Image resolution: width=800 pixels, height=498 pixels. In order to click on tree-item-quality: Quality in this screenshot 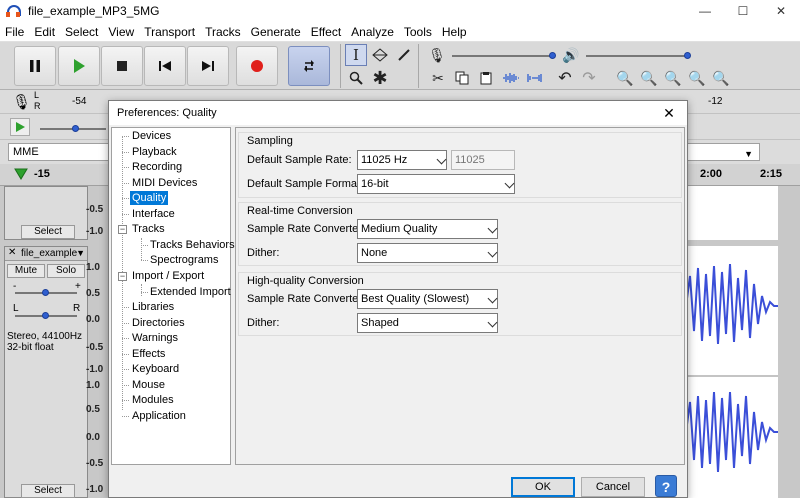, I will do `click(149, 198)`.